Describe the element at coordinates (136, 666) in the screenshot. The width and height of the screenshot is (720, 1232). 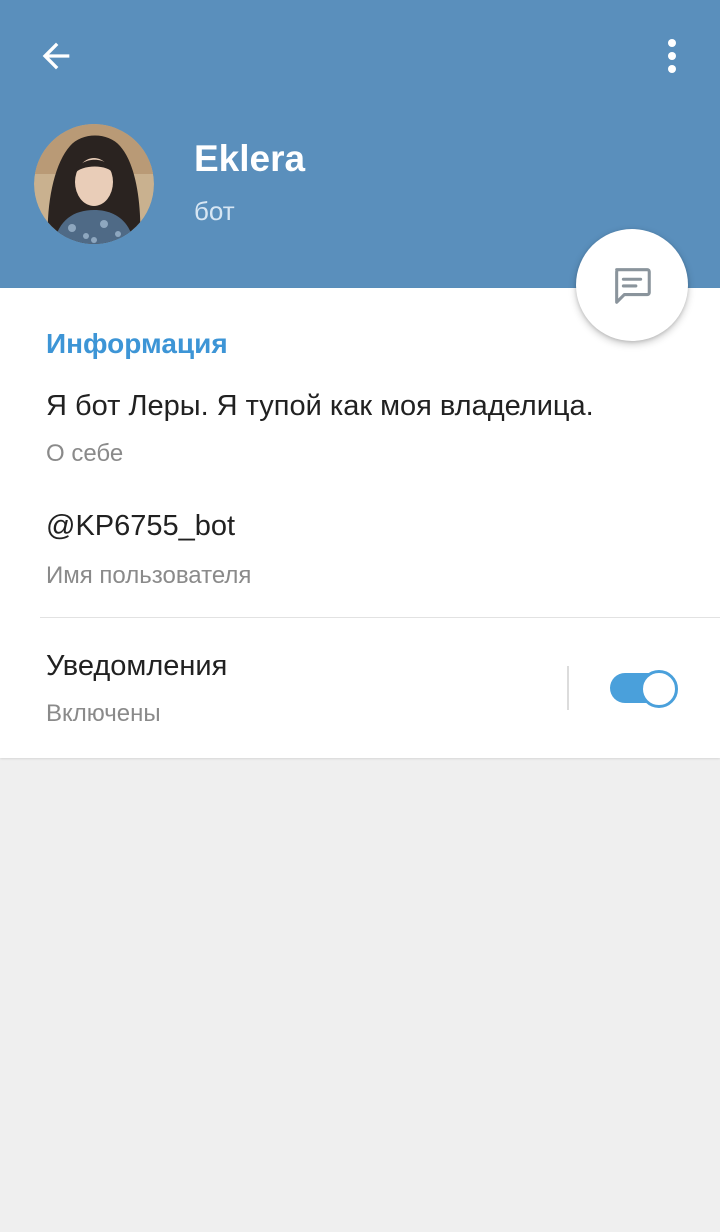
I see `notifications-title: Уведомления` at that location.